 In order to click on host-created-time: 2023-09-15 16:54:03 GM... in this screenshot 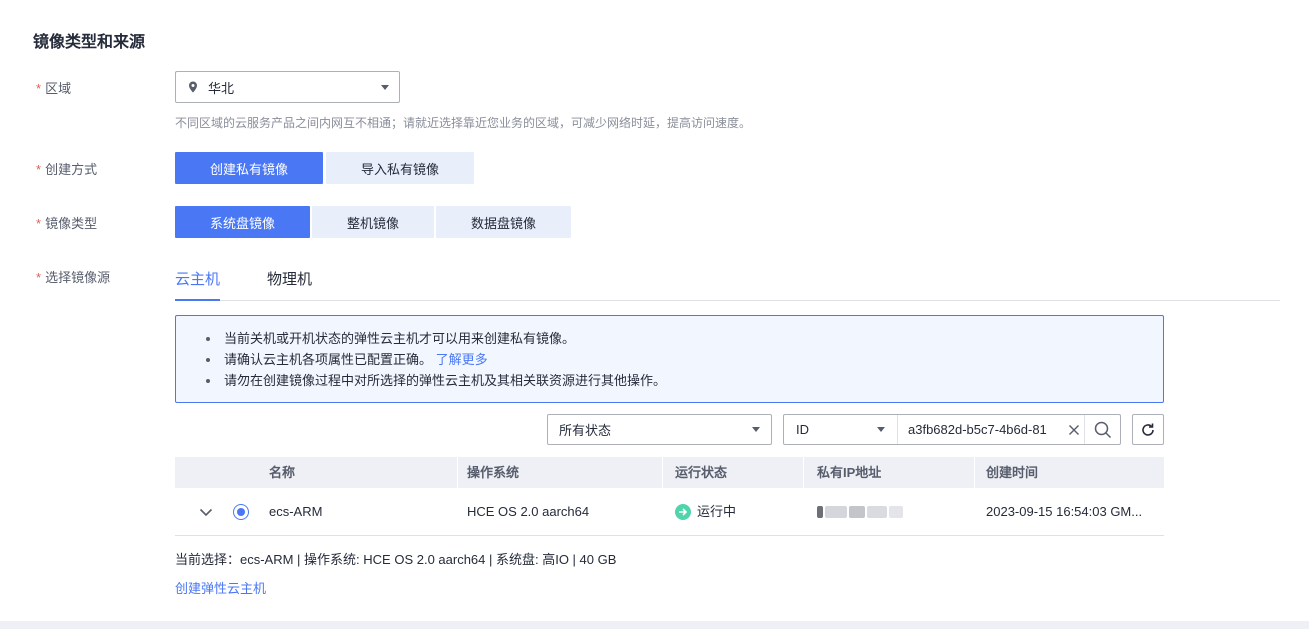, I will do `click(1064, 511)`.